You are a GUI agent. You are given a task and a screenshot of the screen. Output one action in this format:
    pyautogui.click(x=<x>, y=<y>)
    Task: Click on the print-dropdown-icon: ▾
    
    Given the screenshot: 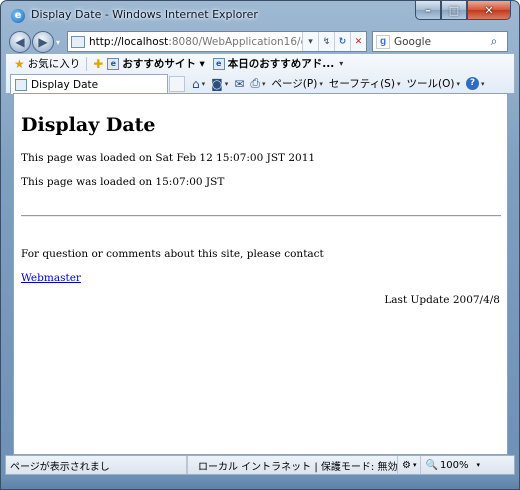 What is the action you would take?
    pyautogui.click(x=264, y=84)
    